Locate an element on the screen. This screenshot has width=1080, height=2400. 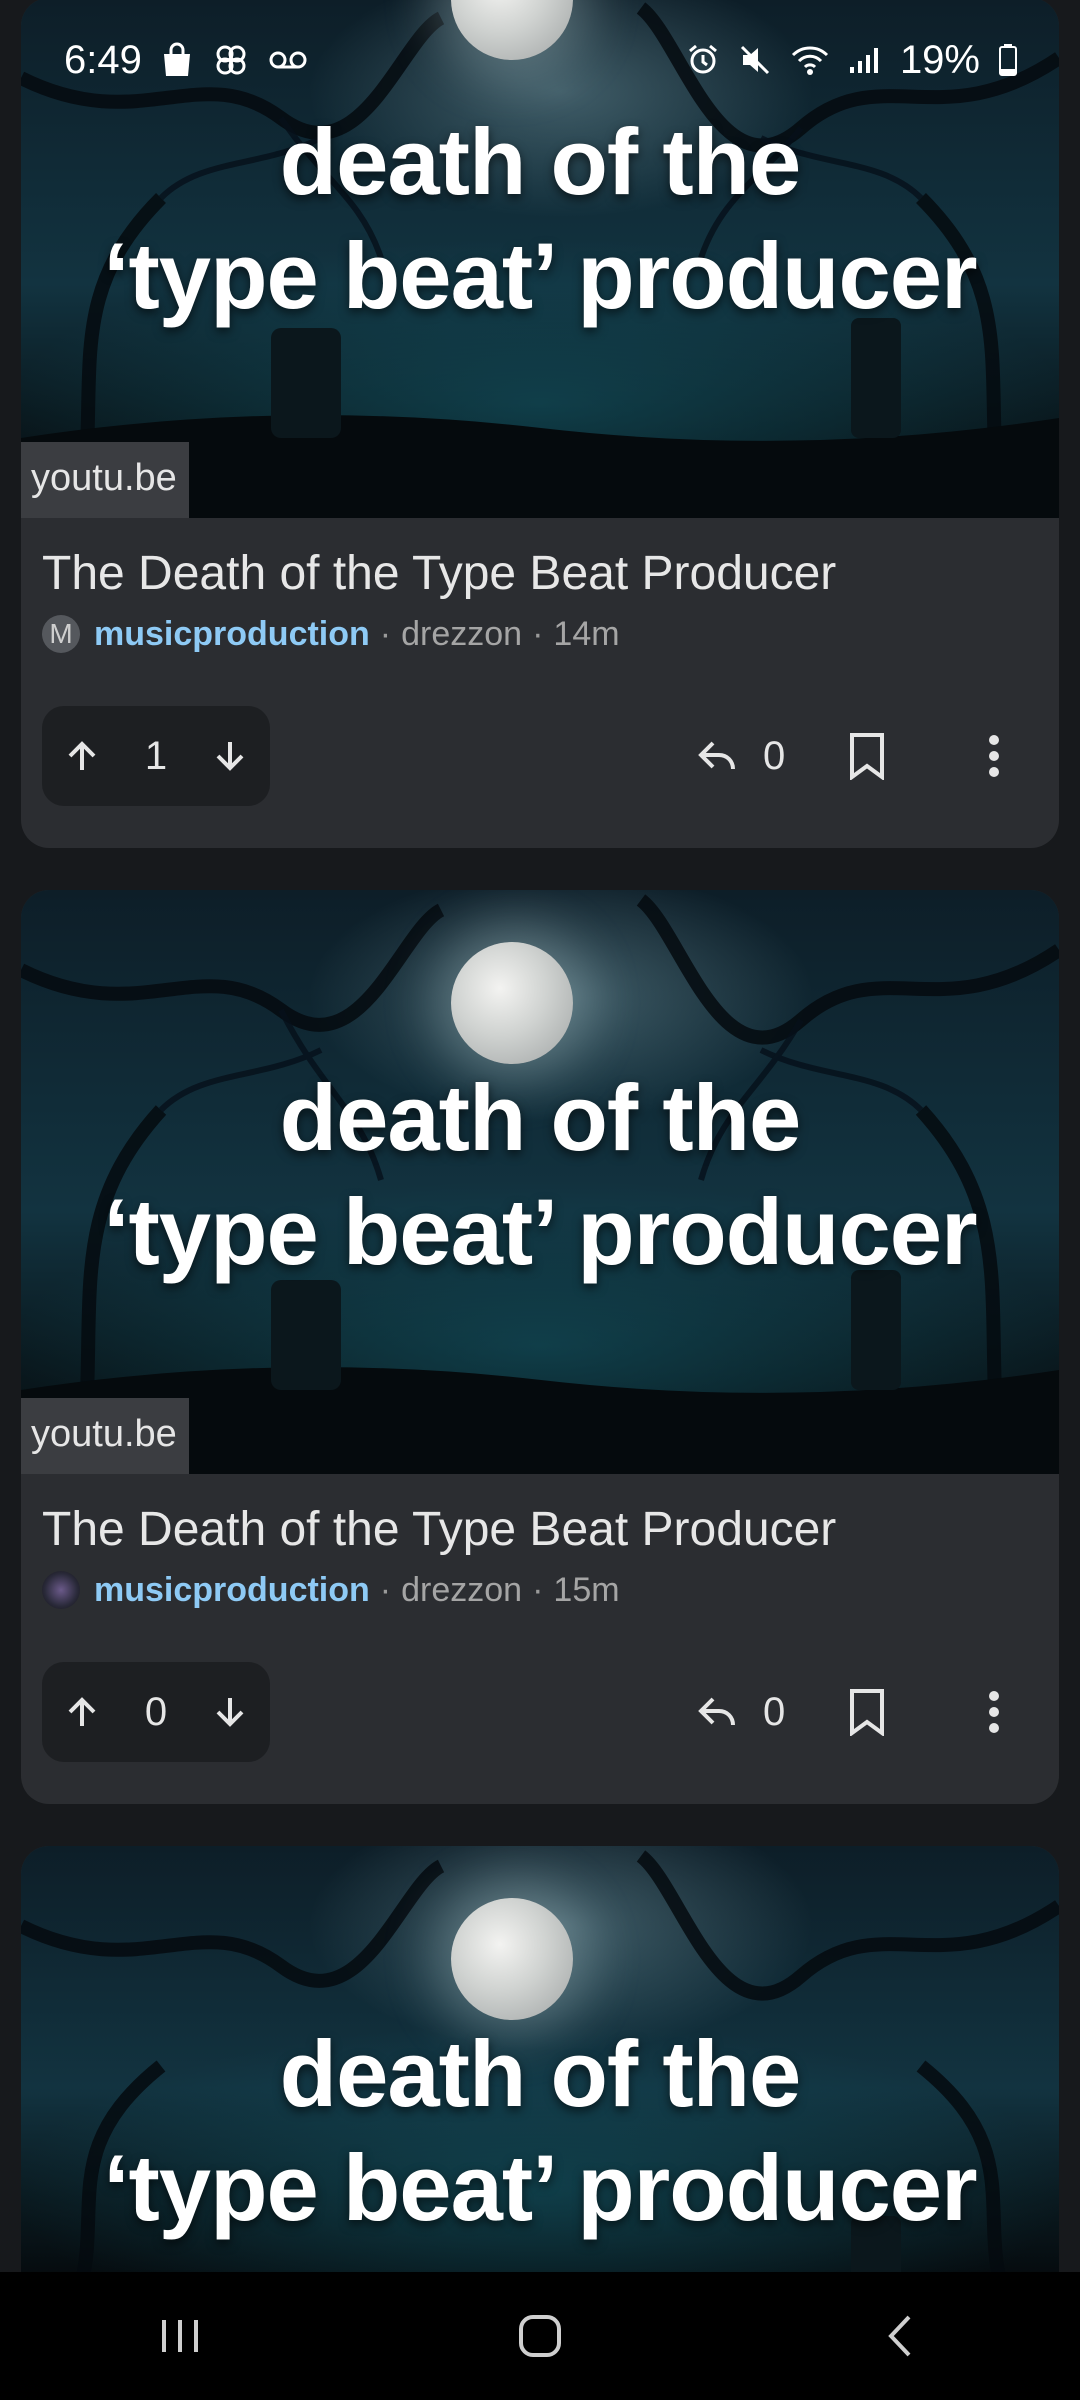
signal-icon is located at coordinates (865, 60).